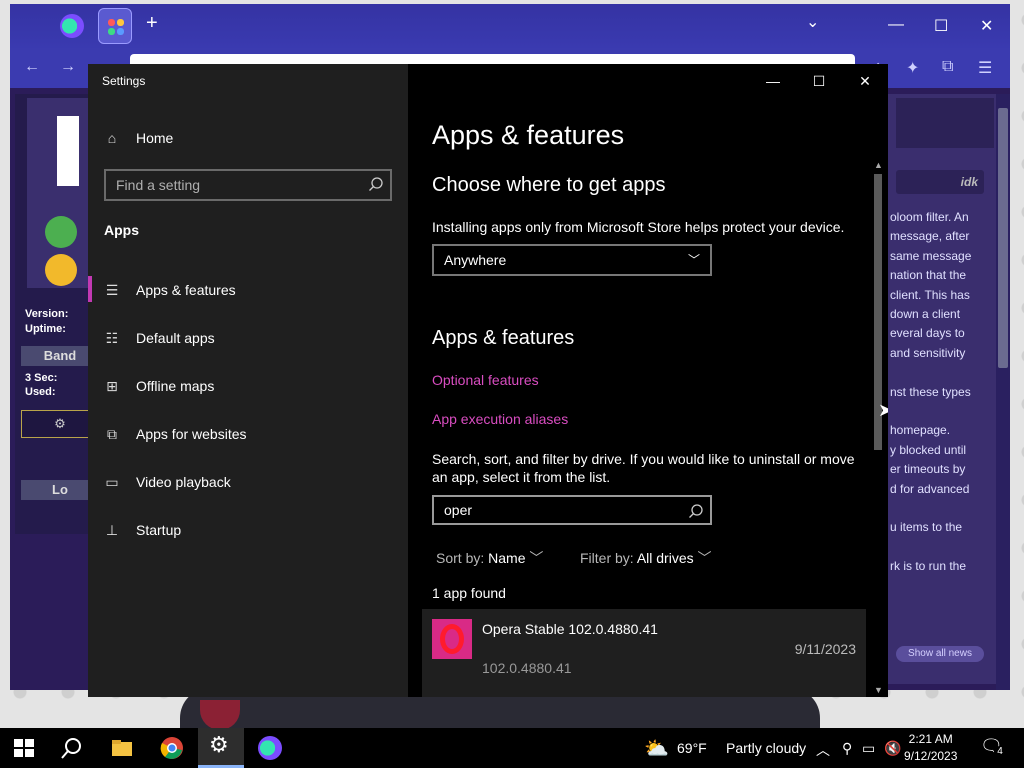  I want to click on startup-icon: ⊥, so click(112, 529).